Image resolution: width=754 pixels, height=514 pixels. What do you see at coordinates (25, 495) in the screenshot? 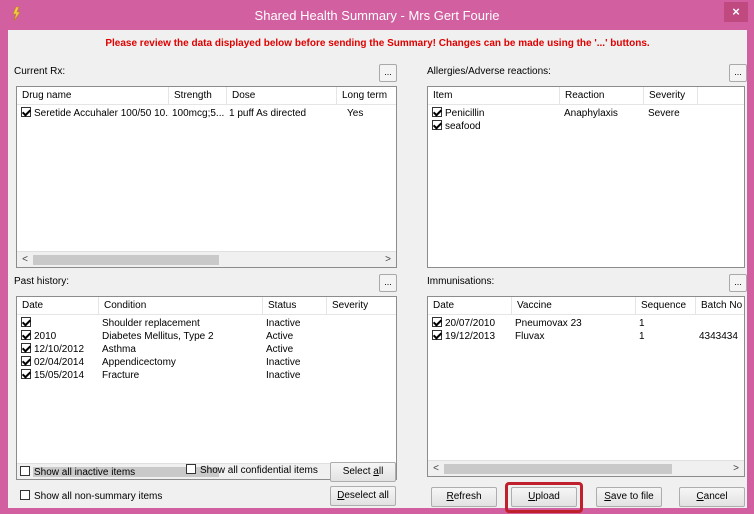
I see `show-non-summary-checkbox` at bounding box center [25, 495].